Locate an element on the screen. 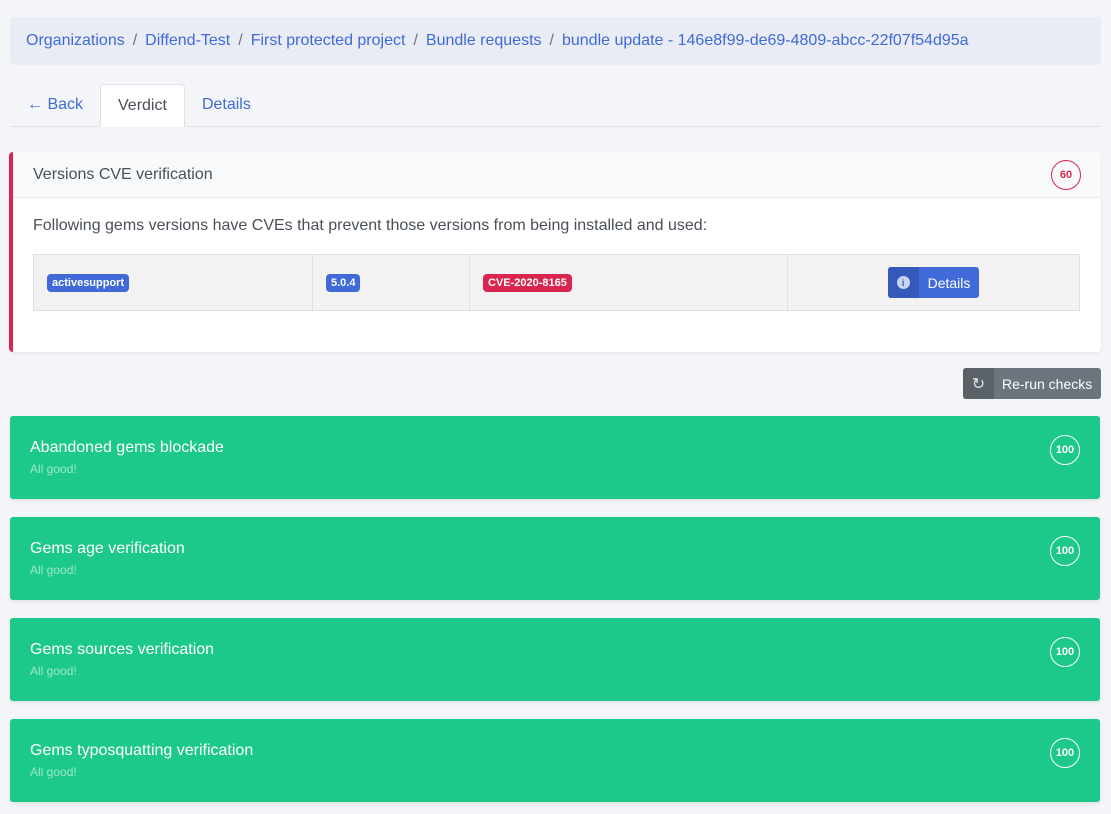 This screenshot has width=1111, height=814. check-title: Gems age verification is located at coordinates (107, 548).